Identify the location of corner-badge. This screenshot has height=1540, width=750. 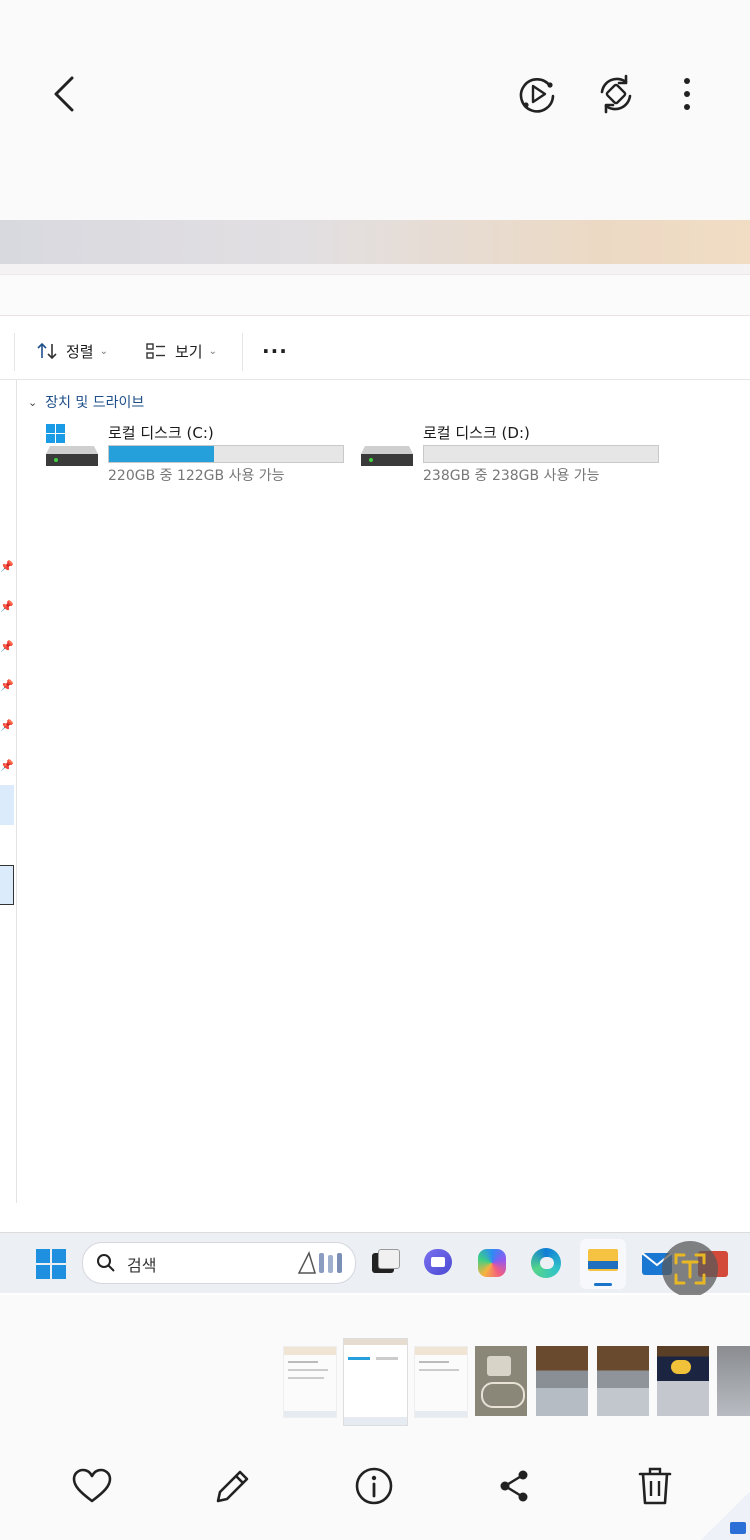
(725, 1516).